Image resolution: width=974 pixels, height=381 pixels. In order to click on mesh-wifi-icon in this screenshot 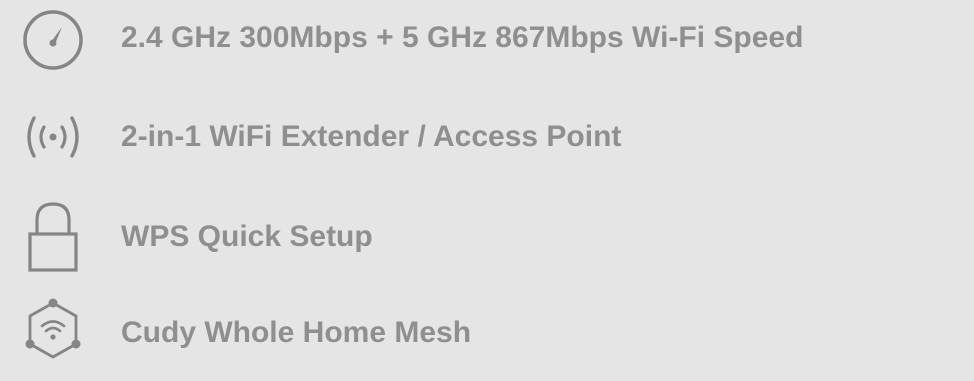, I will do `click(53, 333)`.